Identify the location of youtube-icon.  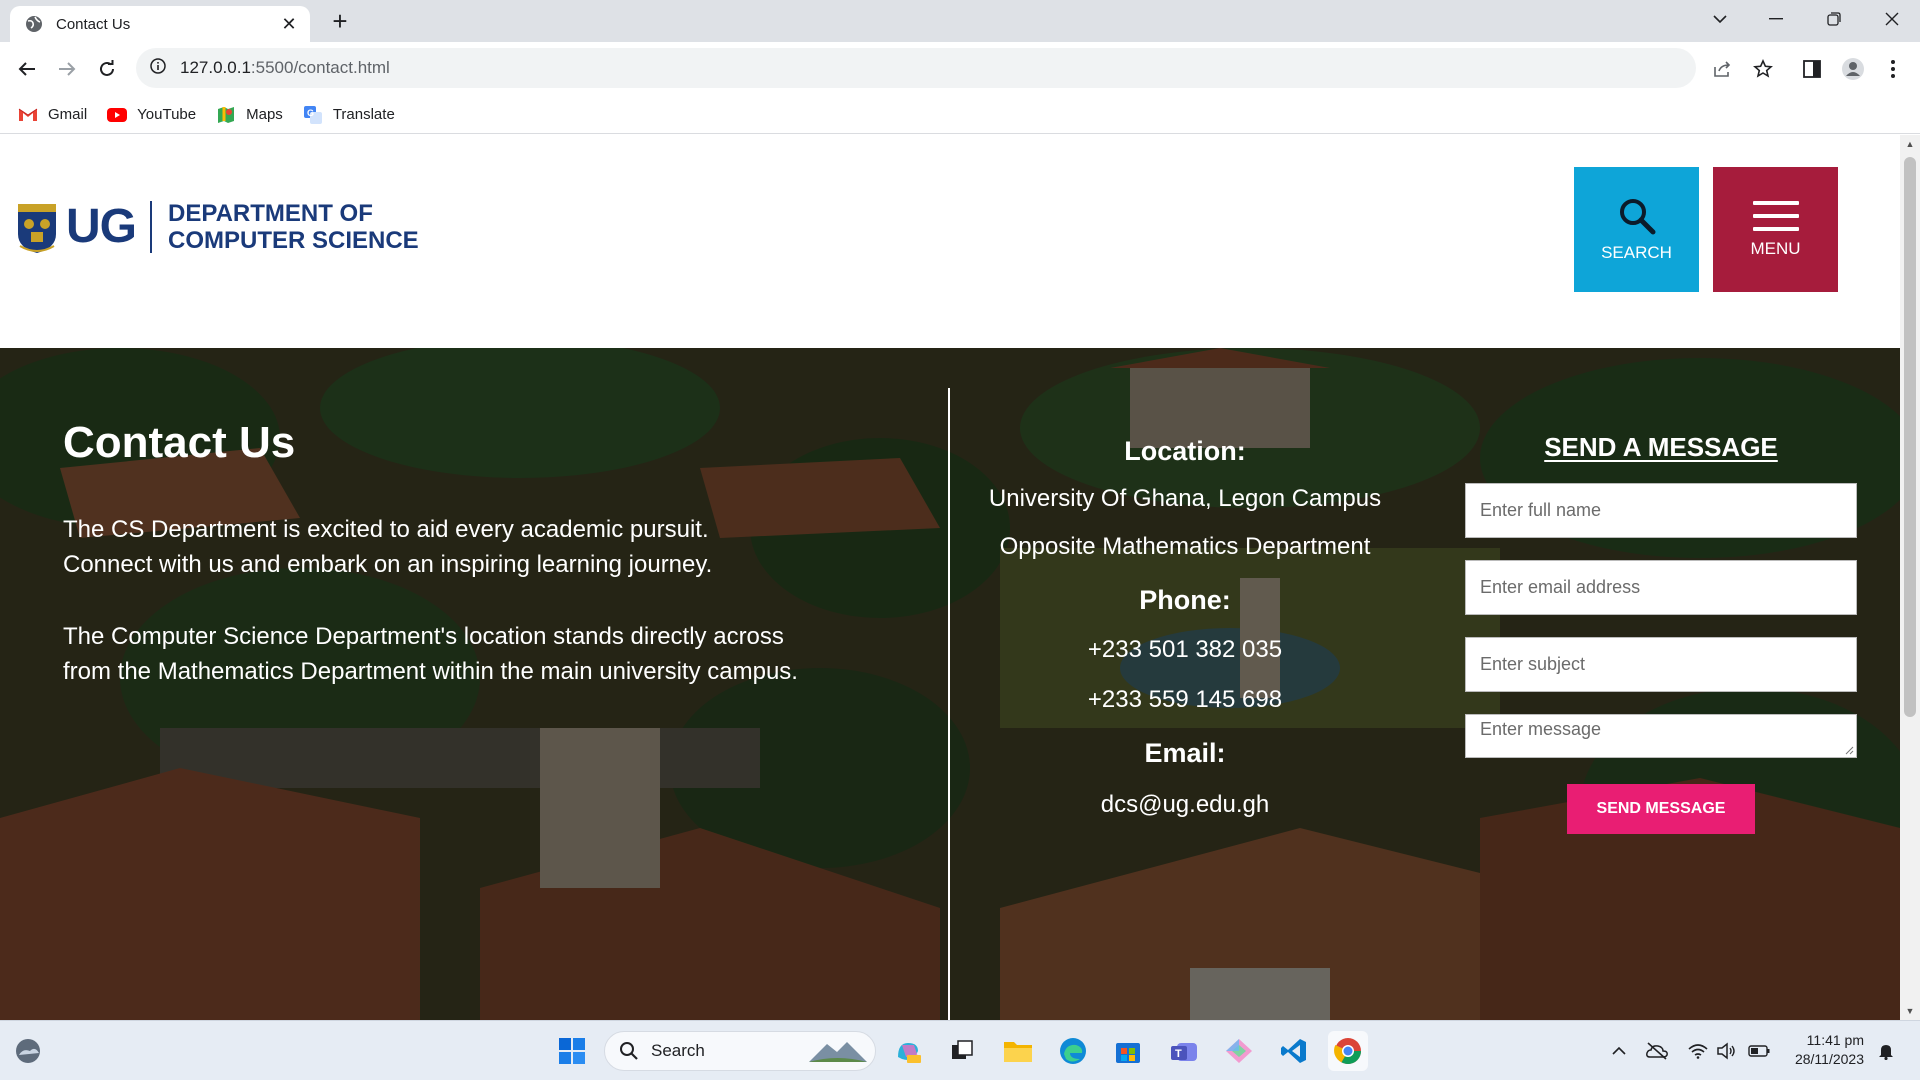
(117, 115).